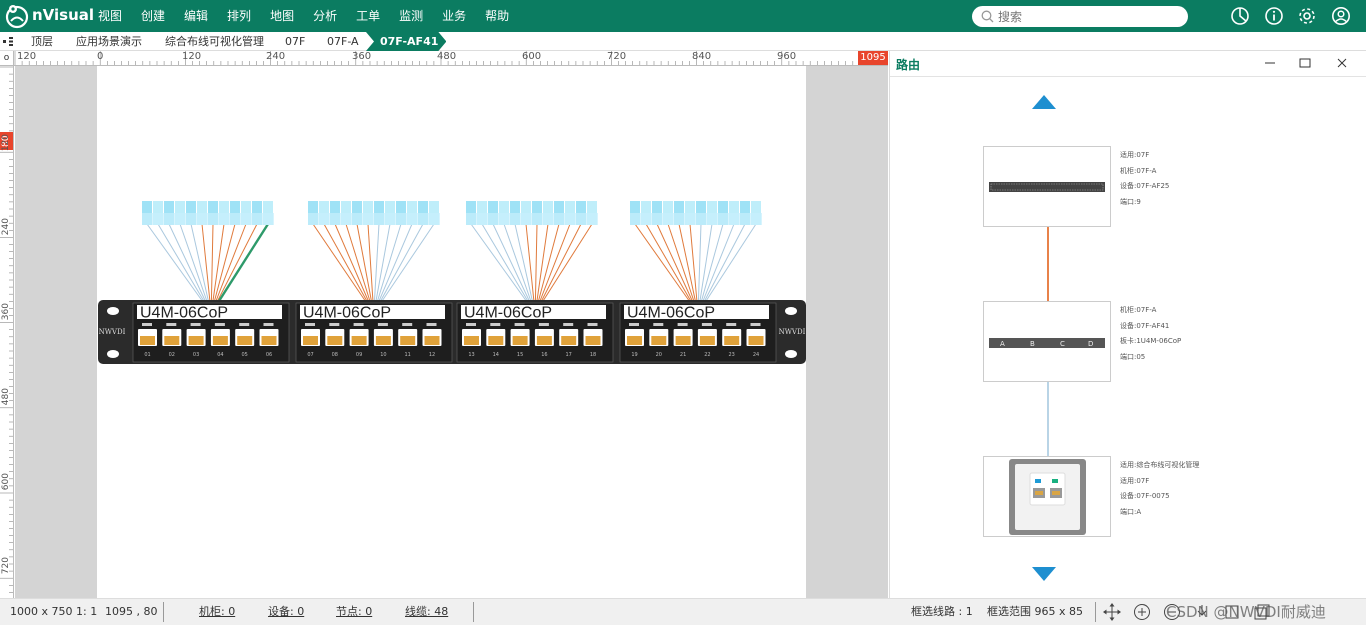 The height and width of the screenshot is (625, 1366). Describe the element at coordinates (1305, 63) in the screenshot. I see `maximize-icon` at that location.